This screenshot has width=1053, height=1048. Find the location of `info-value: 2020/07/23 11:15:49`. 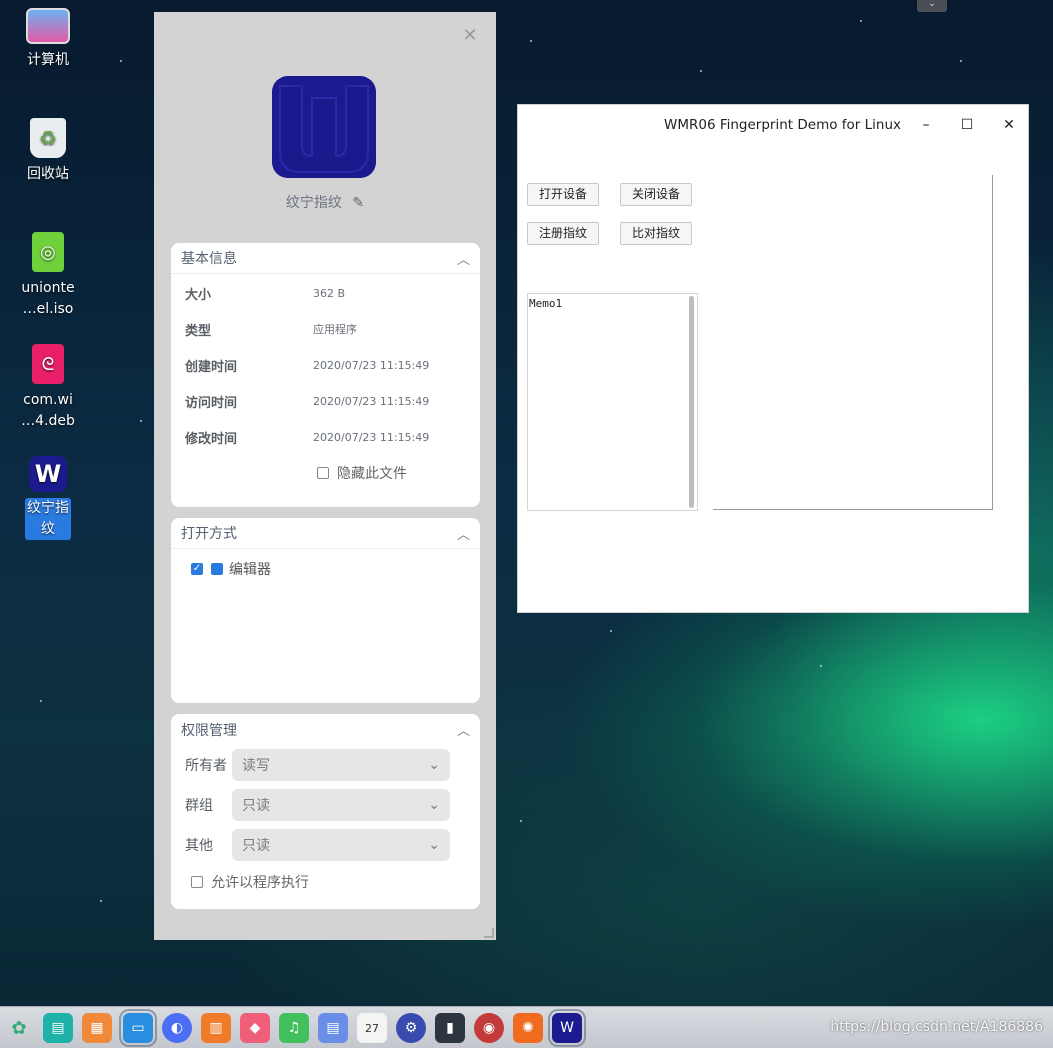

info-value: 2020/07/23 11:15:49 is located at coordinates (371, 401).